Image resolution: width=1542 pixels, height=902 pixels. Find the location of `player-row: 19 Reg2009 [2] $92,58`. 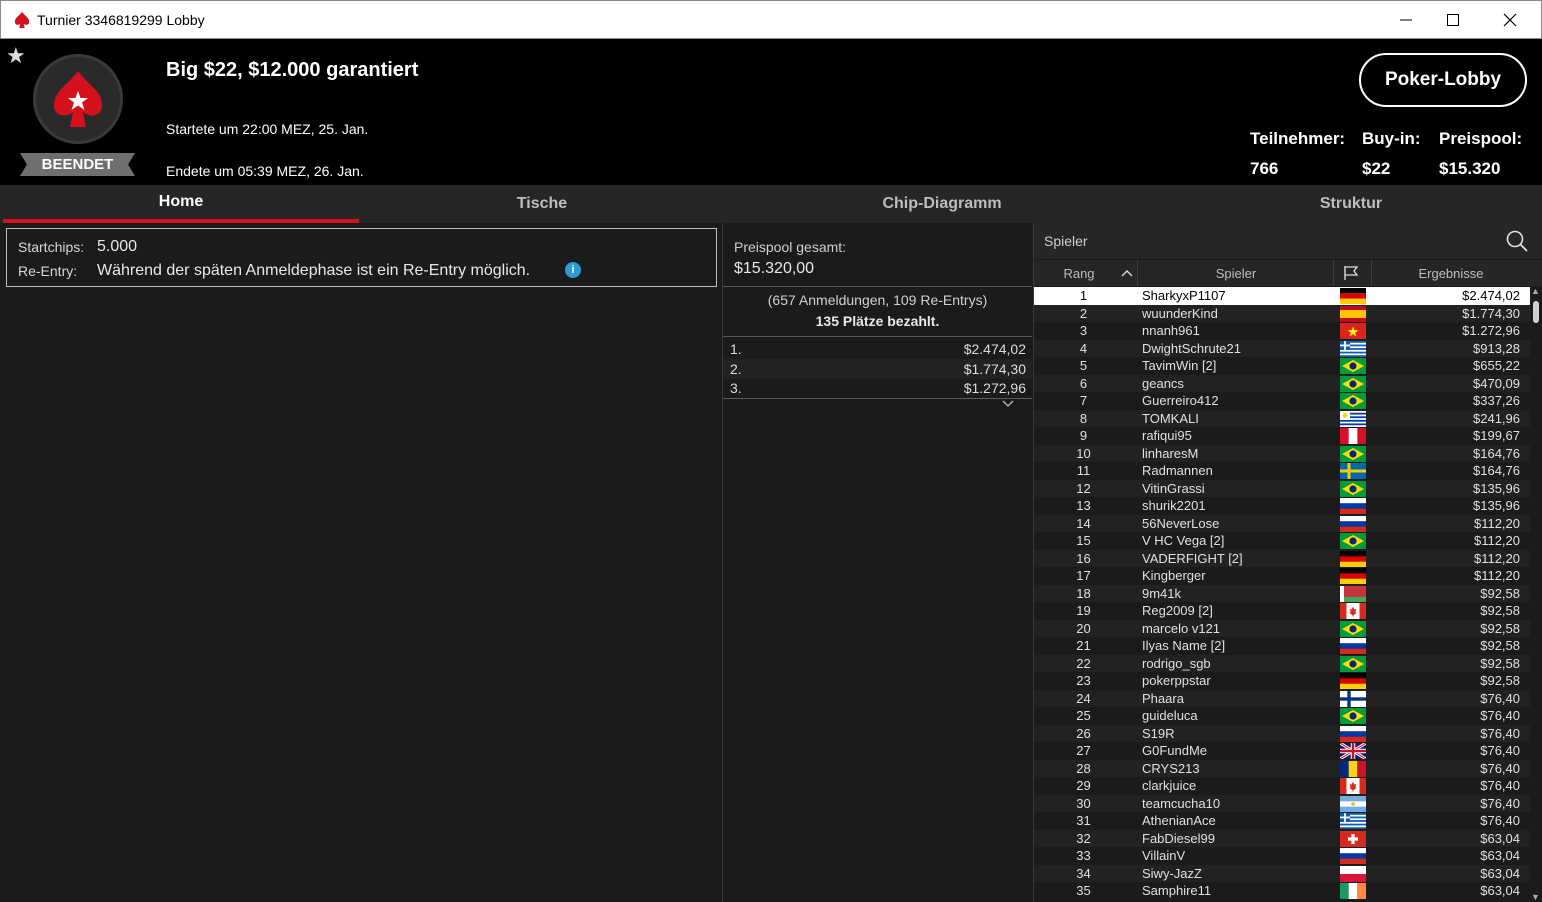

player-row: 19 Reg2009 [2] $92,58 is located at coordinates (1282, 611).